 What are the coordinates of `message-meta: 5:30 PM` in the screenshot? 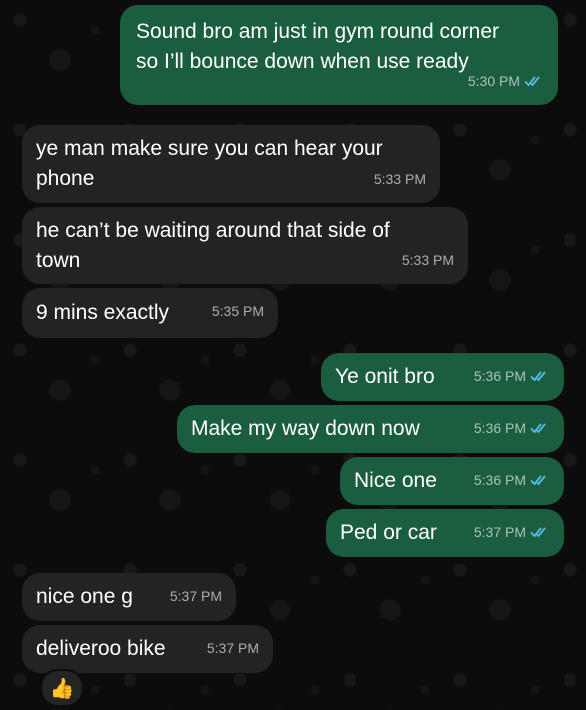 It's located at (506, 81).